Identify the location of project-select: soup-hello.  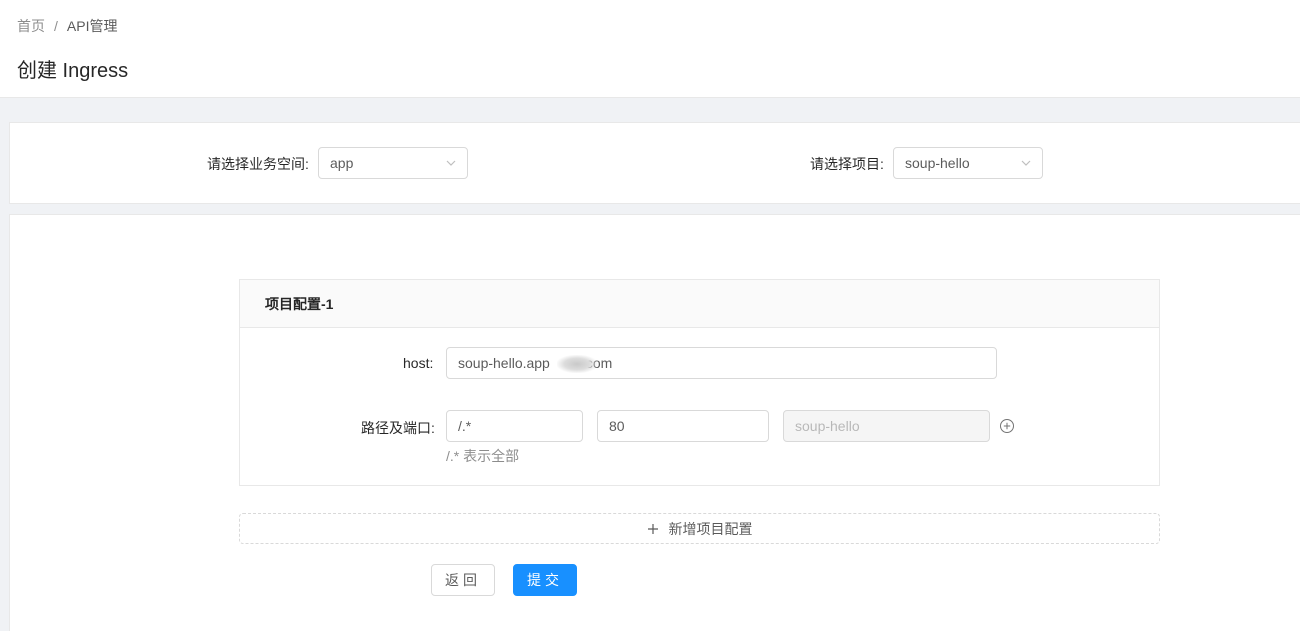
(968, 163).